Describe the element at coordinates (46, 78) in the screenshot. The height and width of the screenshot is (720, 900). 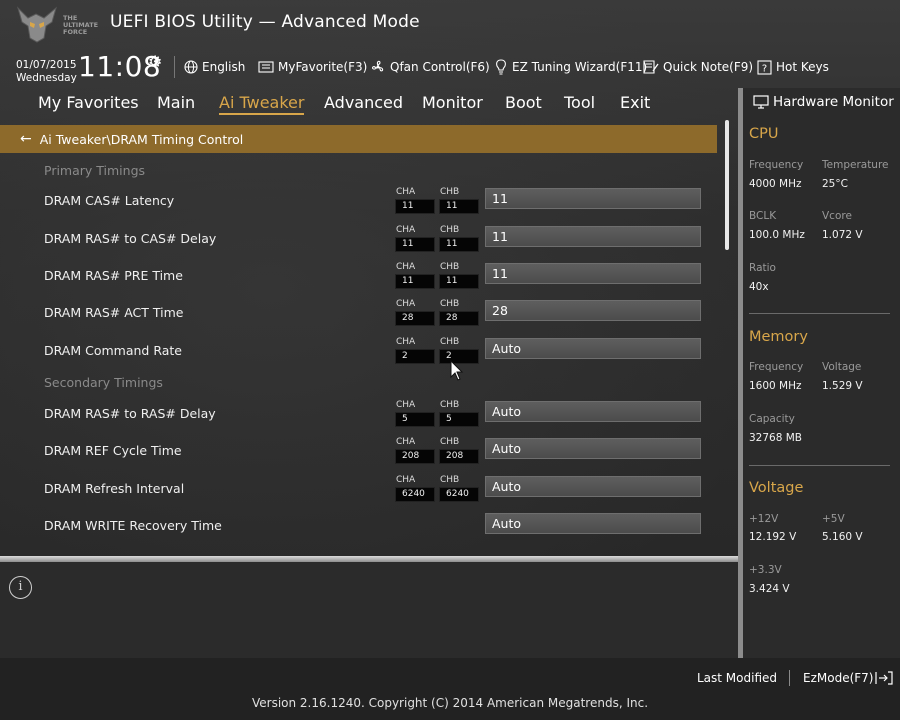
I see `weekday-text: Wednesday` at that location.